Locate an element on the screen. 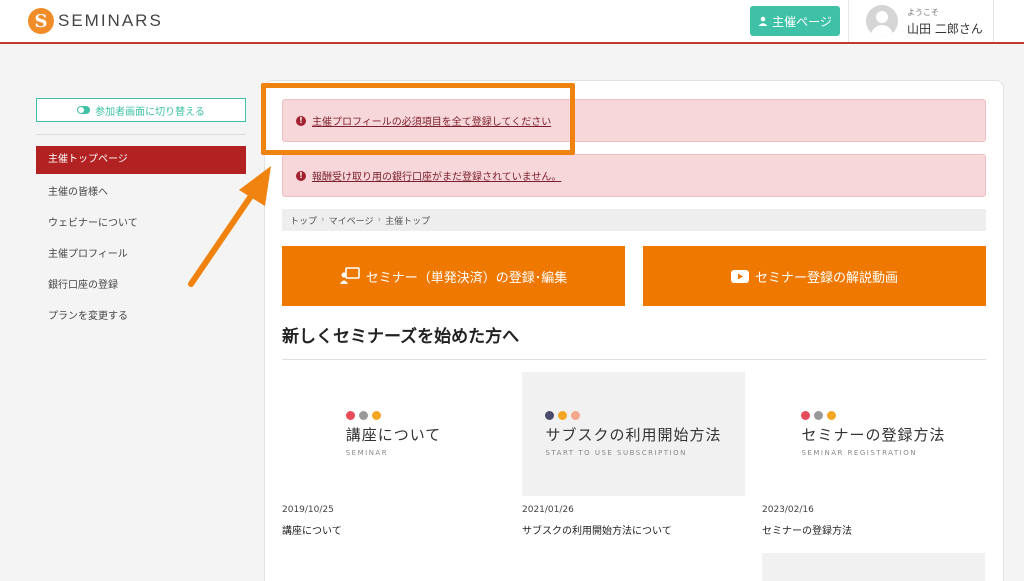 The width and height of the screenshot is (1024, 581). host-page-button: 主催ページ is located at coordinates (795, 21).